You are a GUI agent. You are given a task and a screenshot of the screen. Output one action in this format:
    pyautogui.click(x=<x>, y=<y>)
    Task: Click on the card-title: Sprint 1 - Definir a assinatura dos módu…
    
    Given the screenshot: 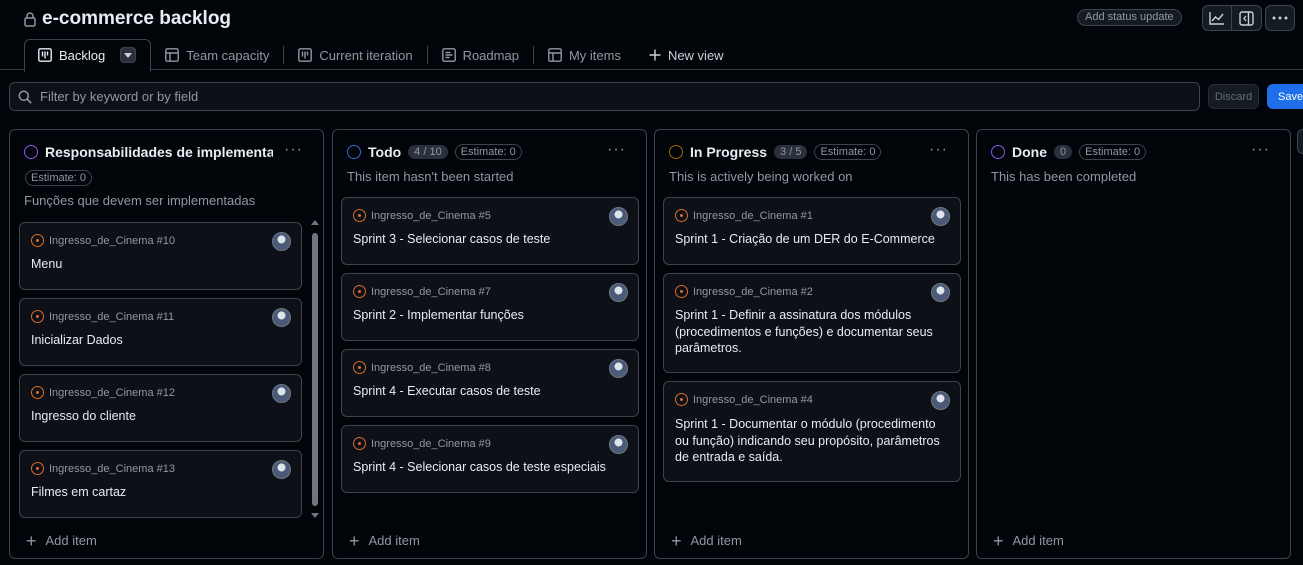 What is the action you would take?
    pyautogui.click(x=811, y=332)
    